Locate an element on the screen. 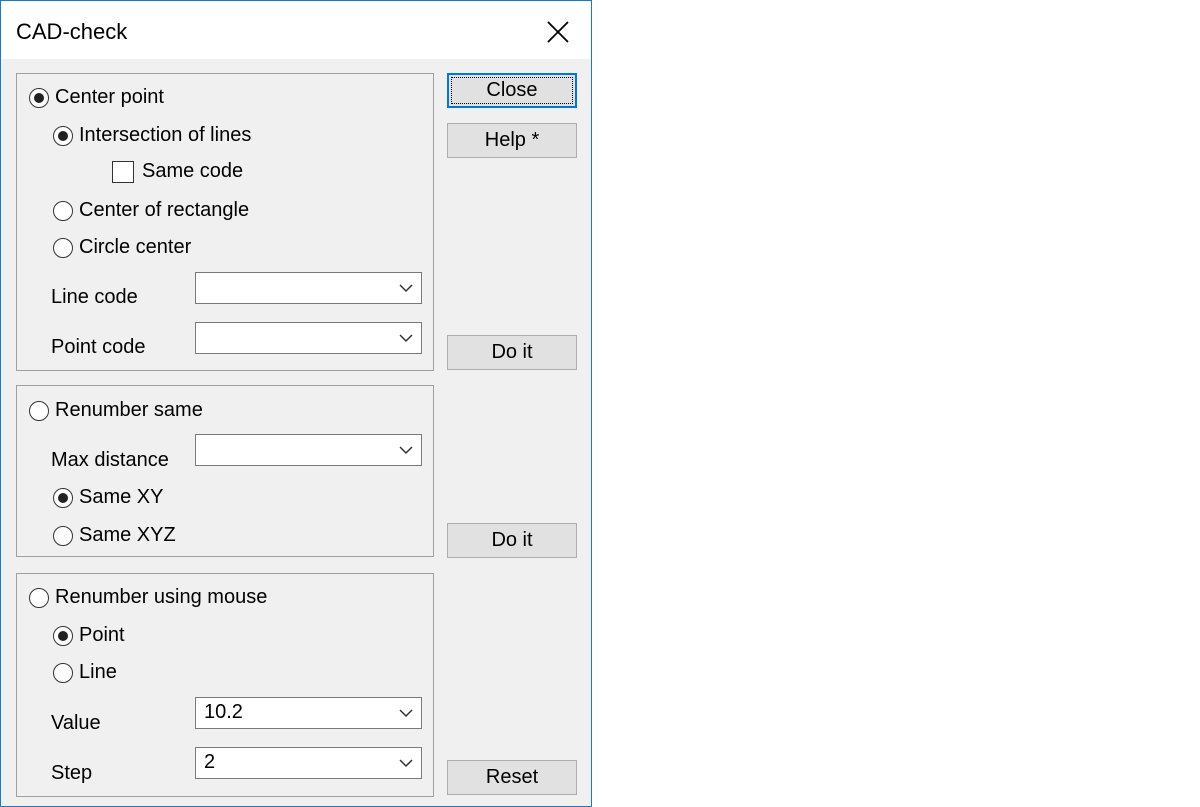  line-code-label: Line code is located at coordinates (94, 297).